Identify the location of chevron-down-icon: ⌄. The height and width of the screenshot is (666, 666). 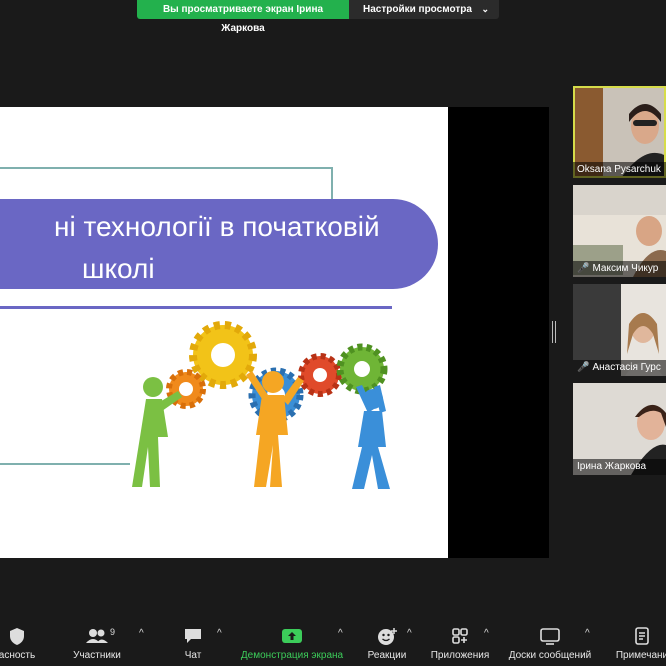
(485, 9).